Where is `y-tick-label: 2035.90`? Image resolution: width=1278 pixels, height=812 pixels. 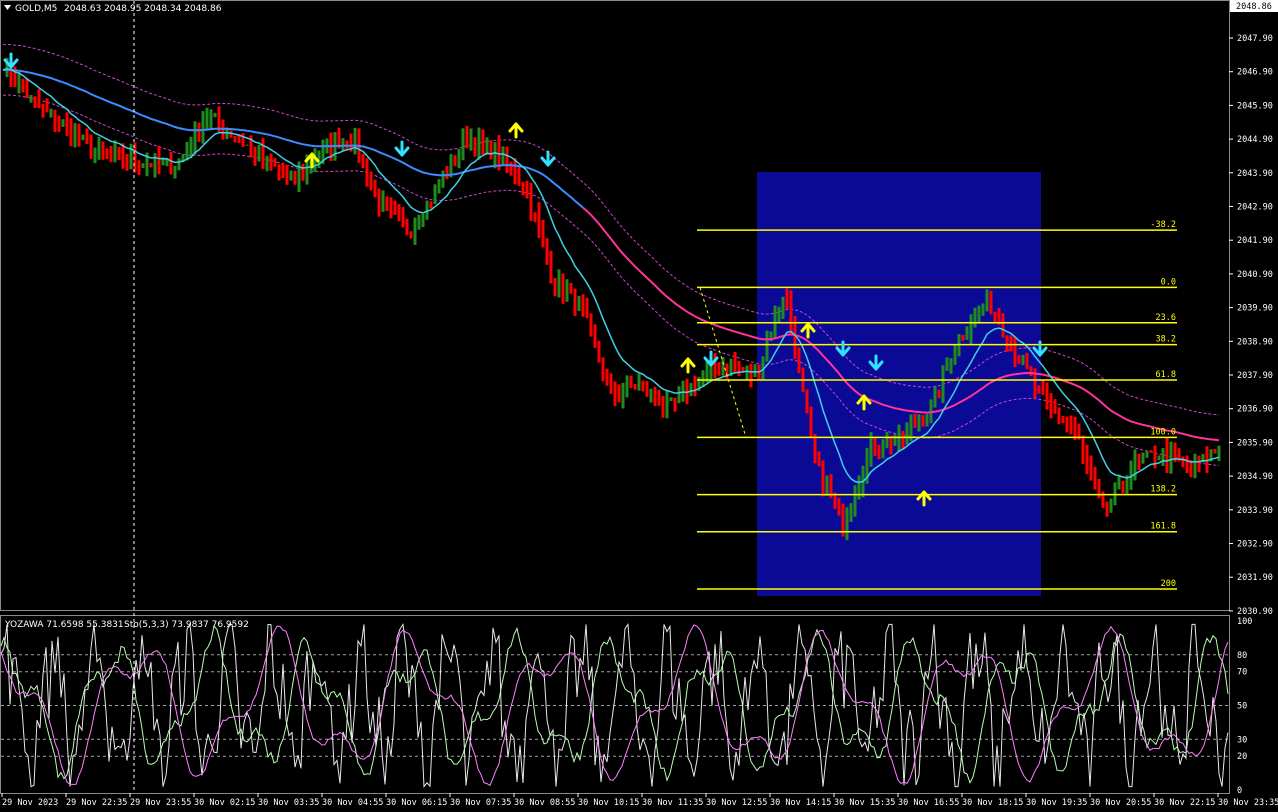 y-tick-label: 2035.90 is located at coordinates (1255, 443).